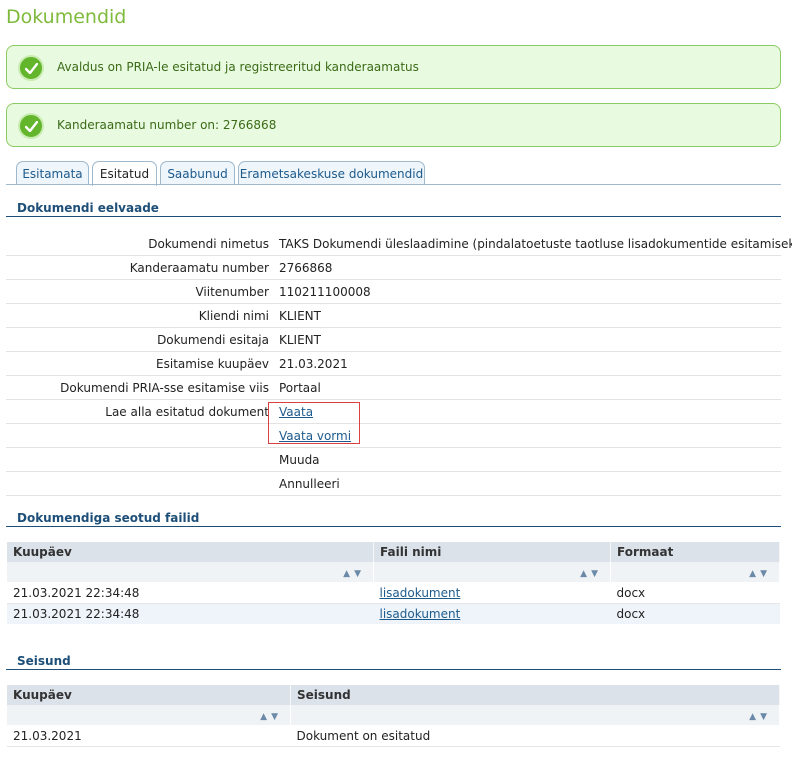 This screenshot has height=765, width=792. Describe the element at coordinates (124, 173) in the screenshot. I see `tab-esitatud: Esitatud` at that location.